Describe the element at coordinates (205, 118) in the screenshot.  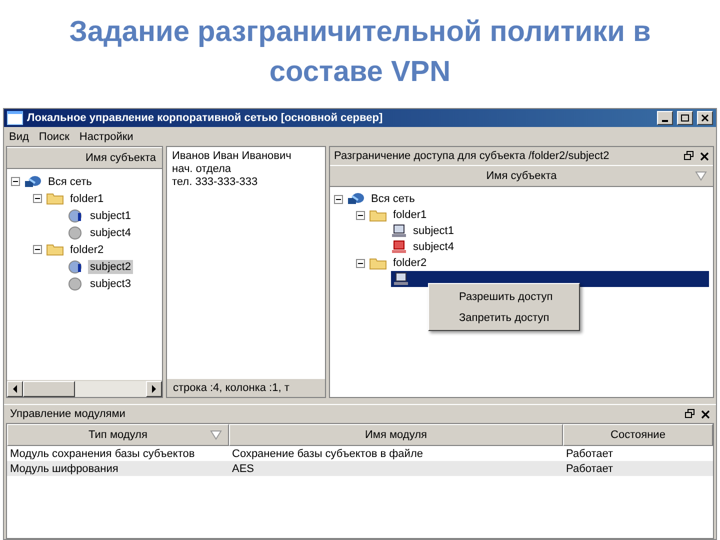
I see `window-title: Локальное управление корпоративной сетью [основной сервер]` at that location.